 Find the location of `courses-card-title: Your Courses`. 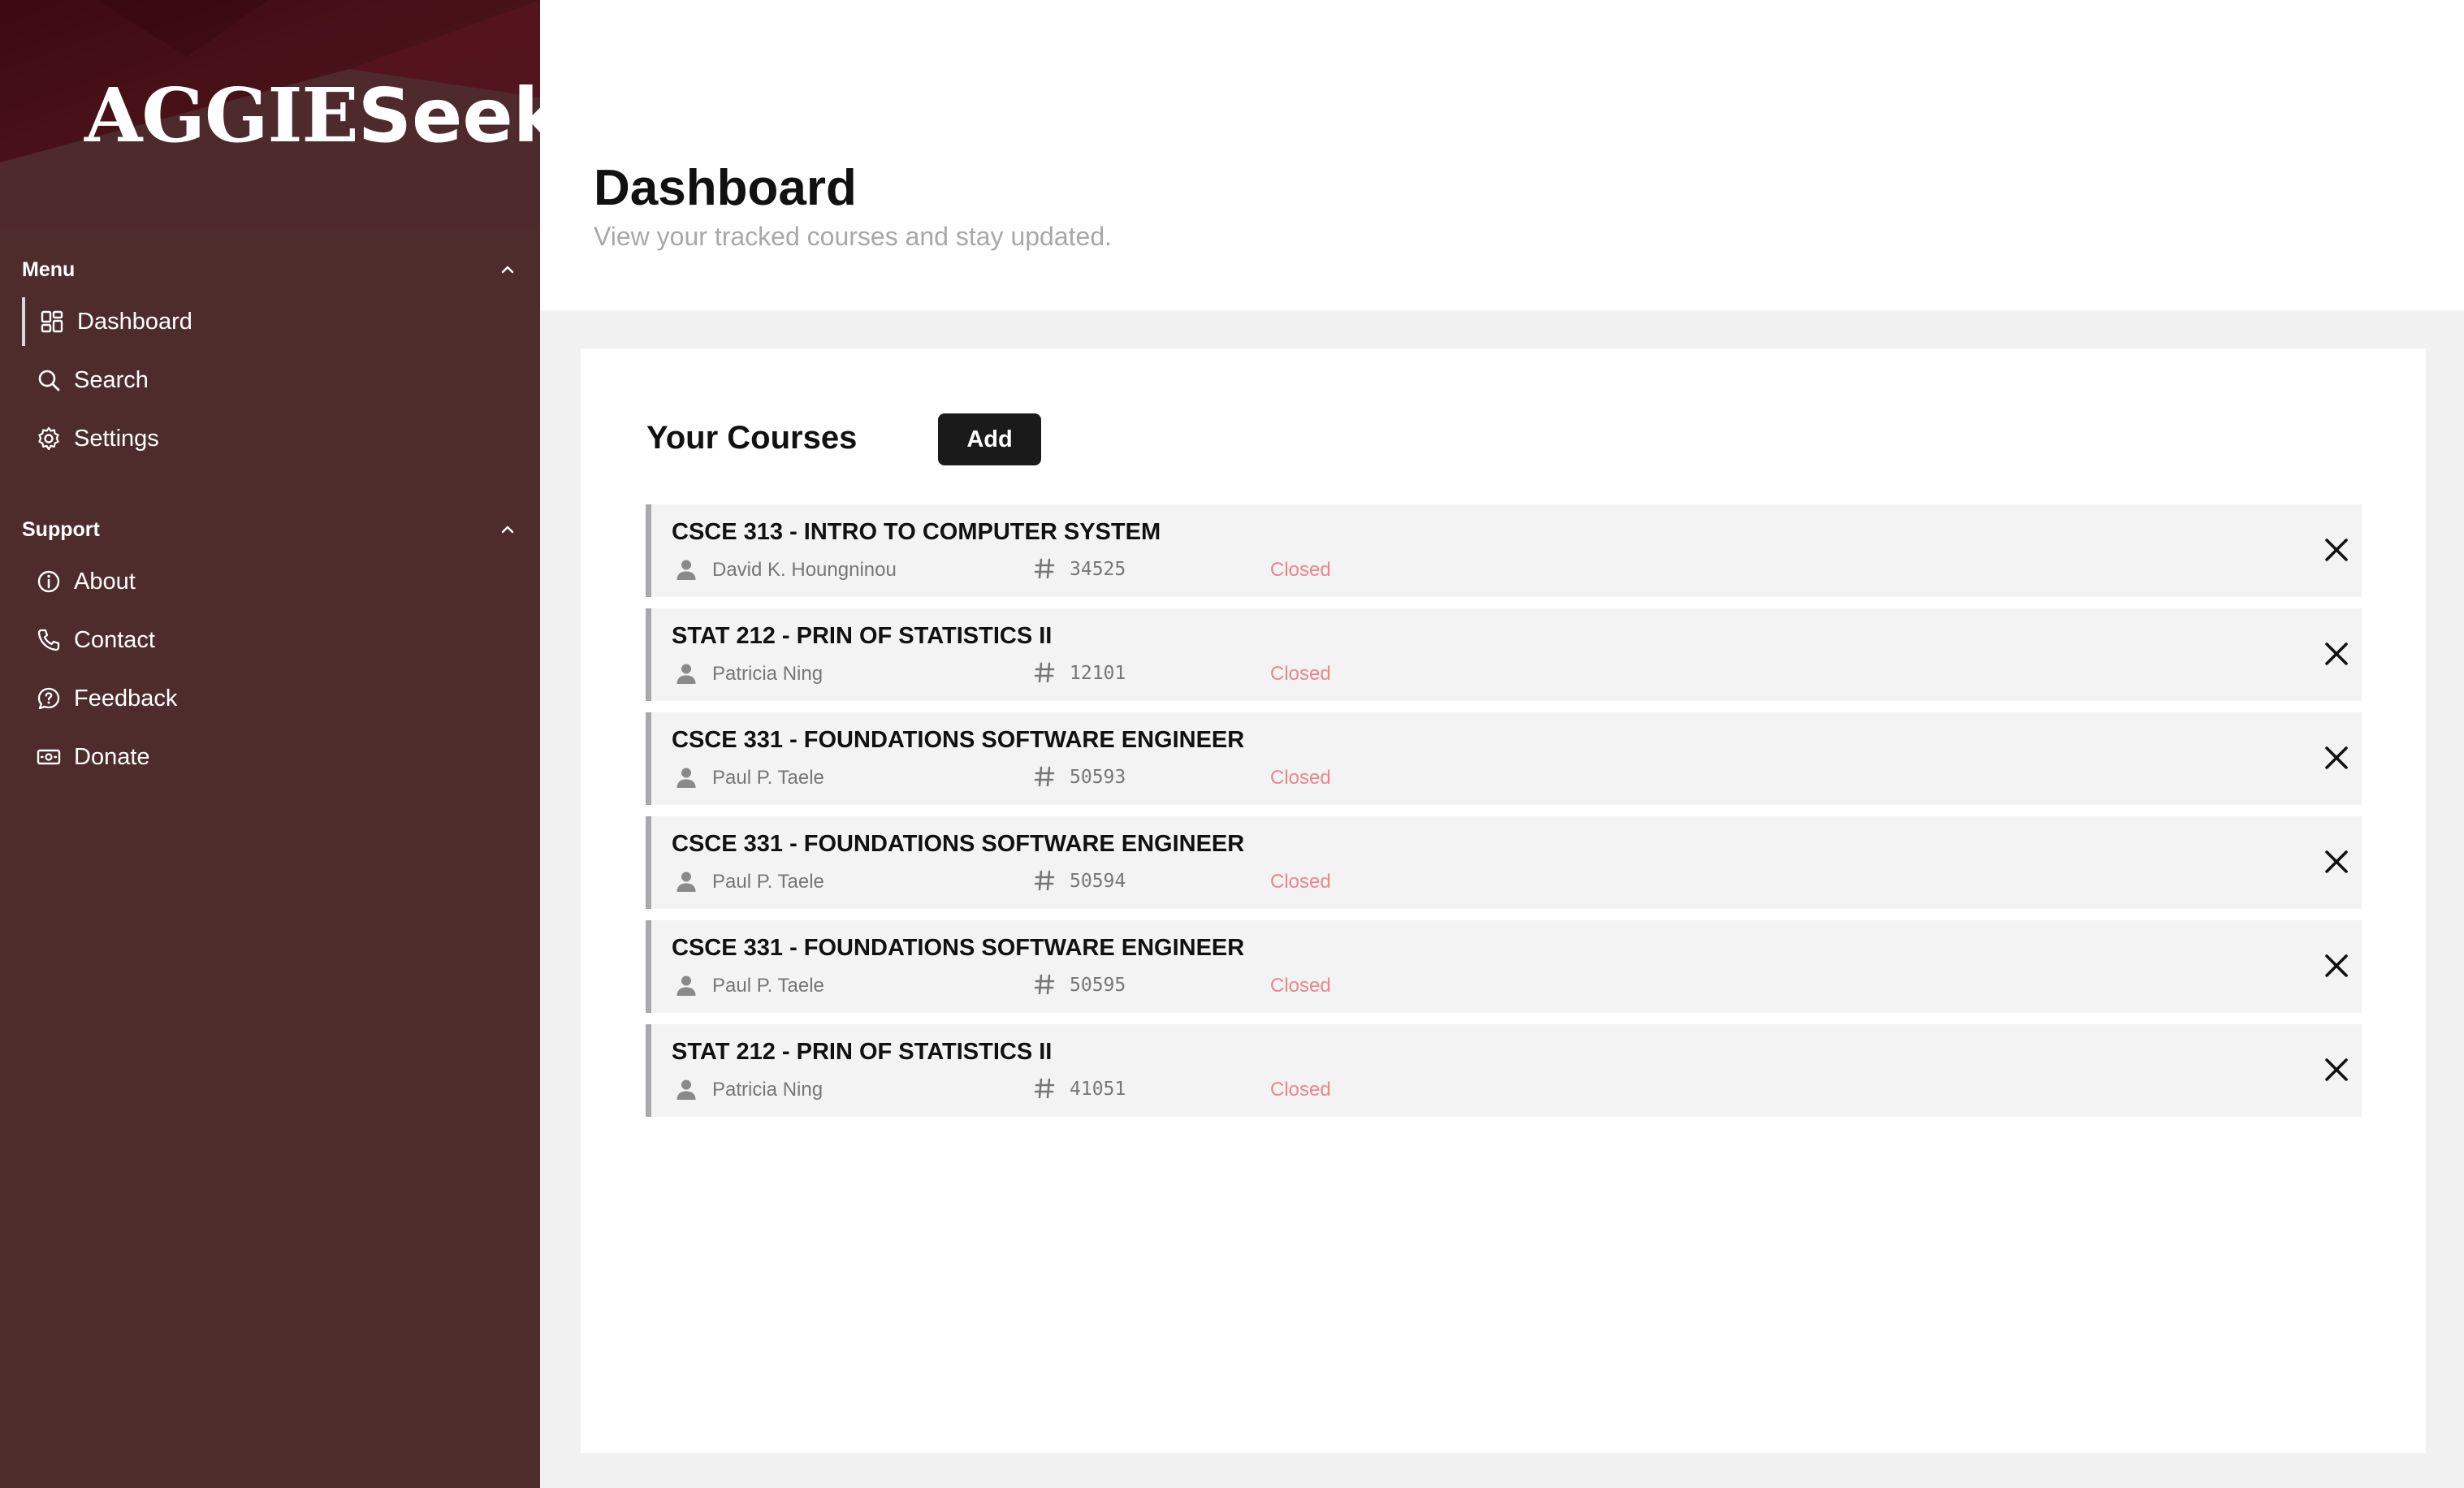

courses-card-title: Your Courses is located at coordinates (752, 438).